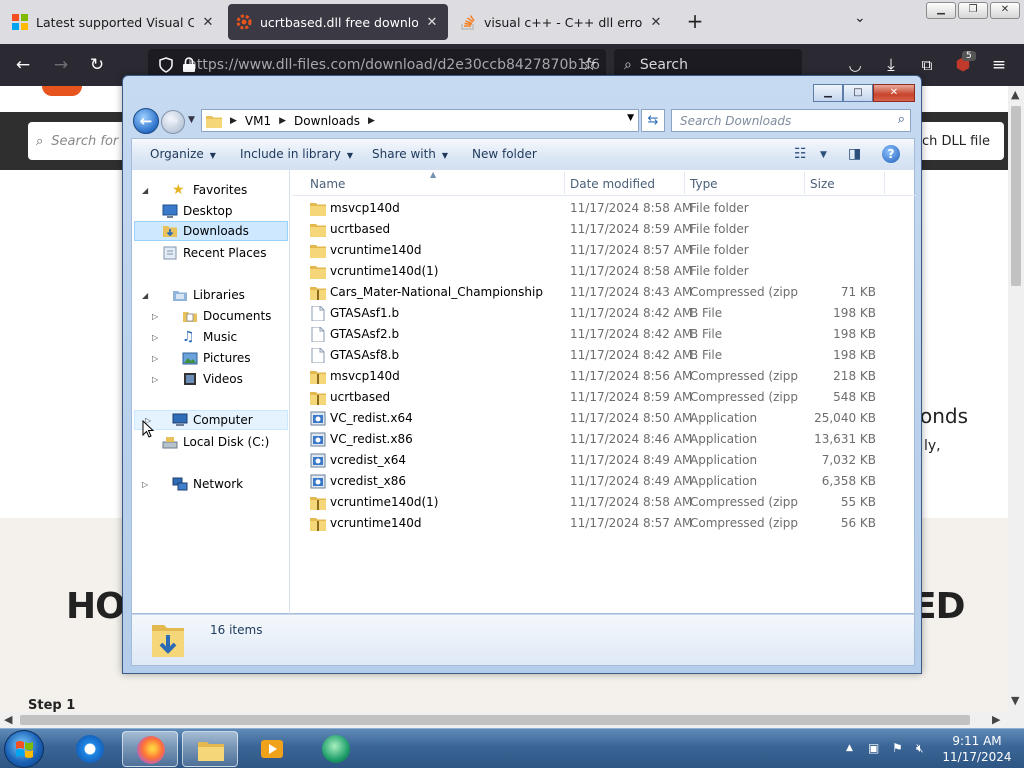 Image resolution: width=1024 pixels, height=768 pixels. I want to click on include-in-library-button: Include in library ▼, so click(296, 154).